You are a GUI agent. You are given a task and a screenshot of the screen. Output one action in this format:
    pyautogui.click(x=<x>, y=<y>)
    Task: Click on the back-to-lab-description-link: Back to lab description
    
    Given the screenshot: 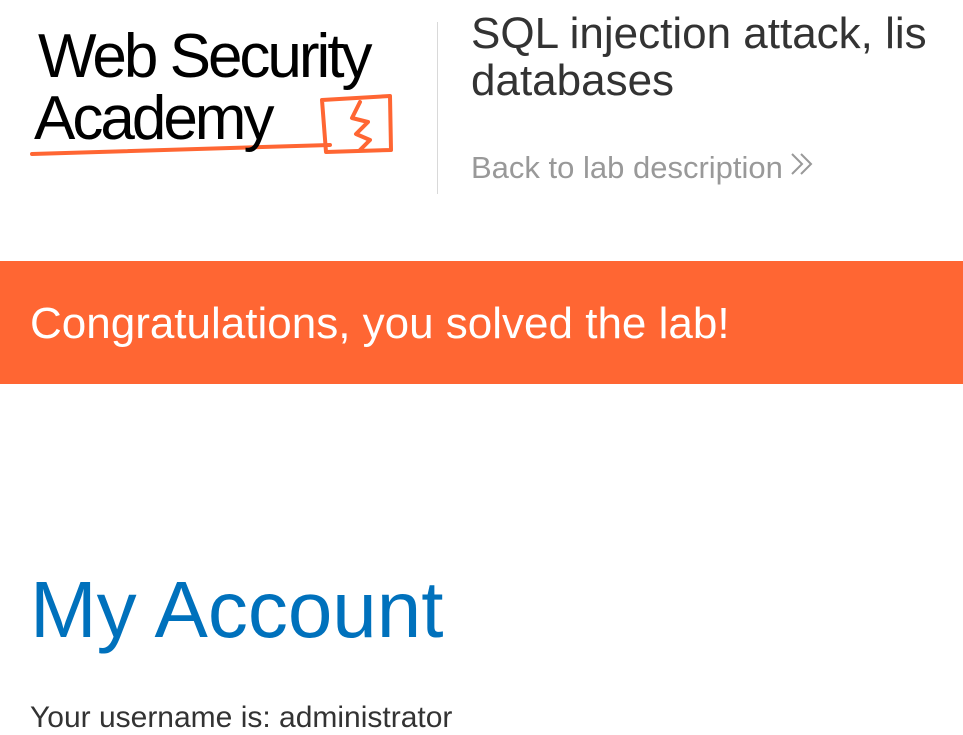 What is the action you would take?
    pyautogui.click(x=643, y=168)
    